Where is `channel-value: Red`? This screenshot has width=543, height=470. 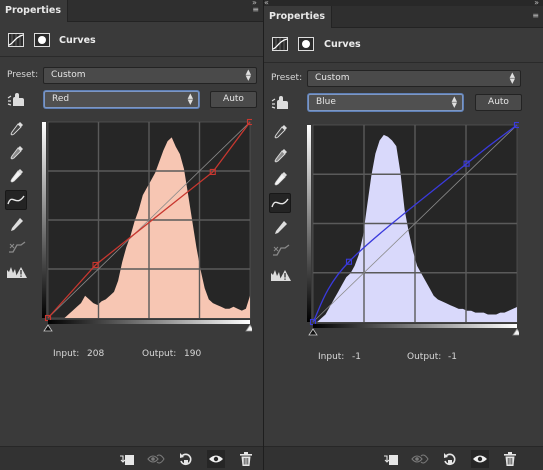
channel-value: Red is located at coordinates (61, 99).